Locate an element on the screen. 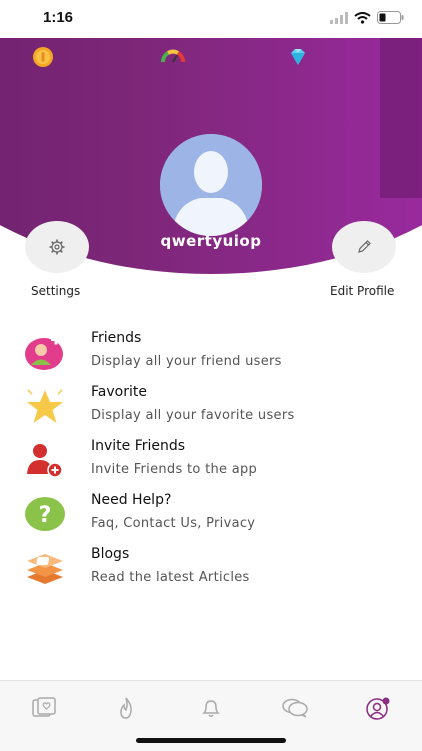 The height and width of the screenshot is (751, 422). profile-icon is located at coordinates (378, 708).